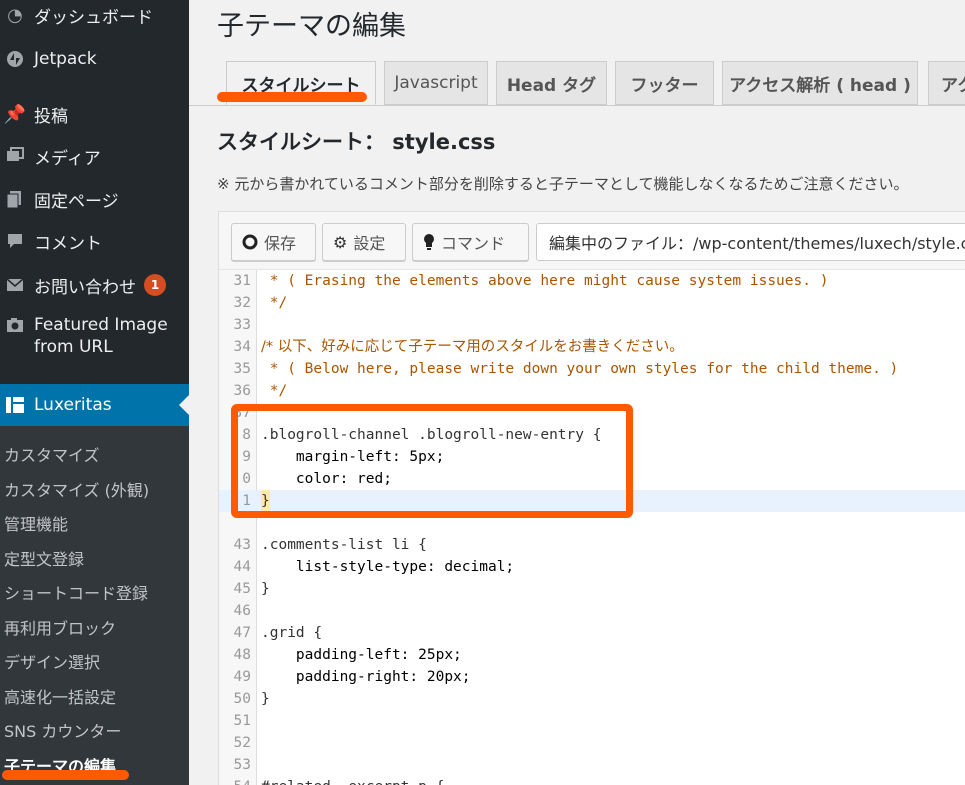 The height and width of the screenshot is (785, 965). What do you see at coordinates (94, 59) in the screenshot?
I see `sidebar-item-jetpack: Jetpack` at bounding box center [94, 59].